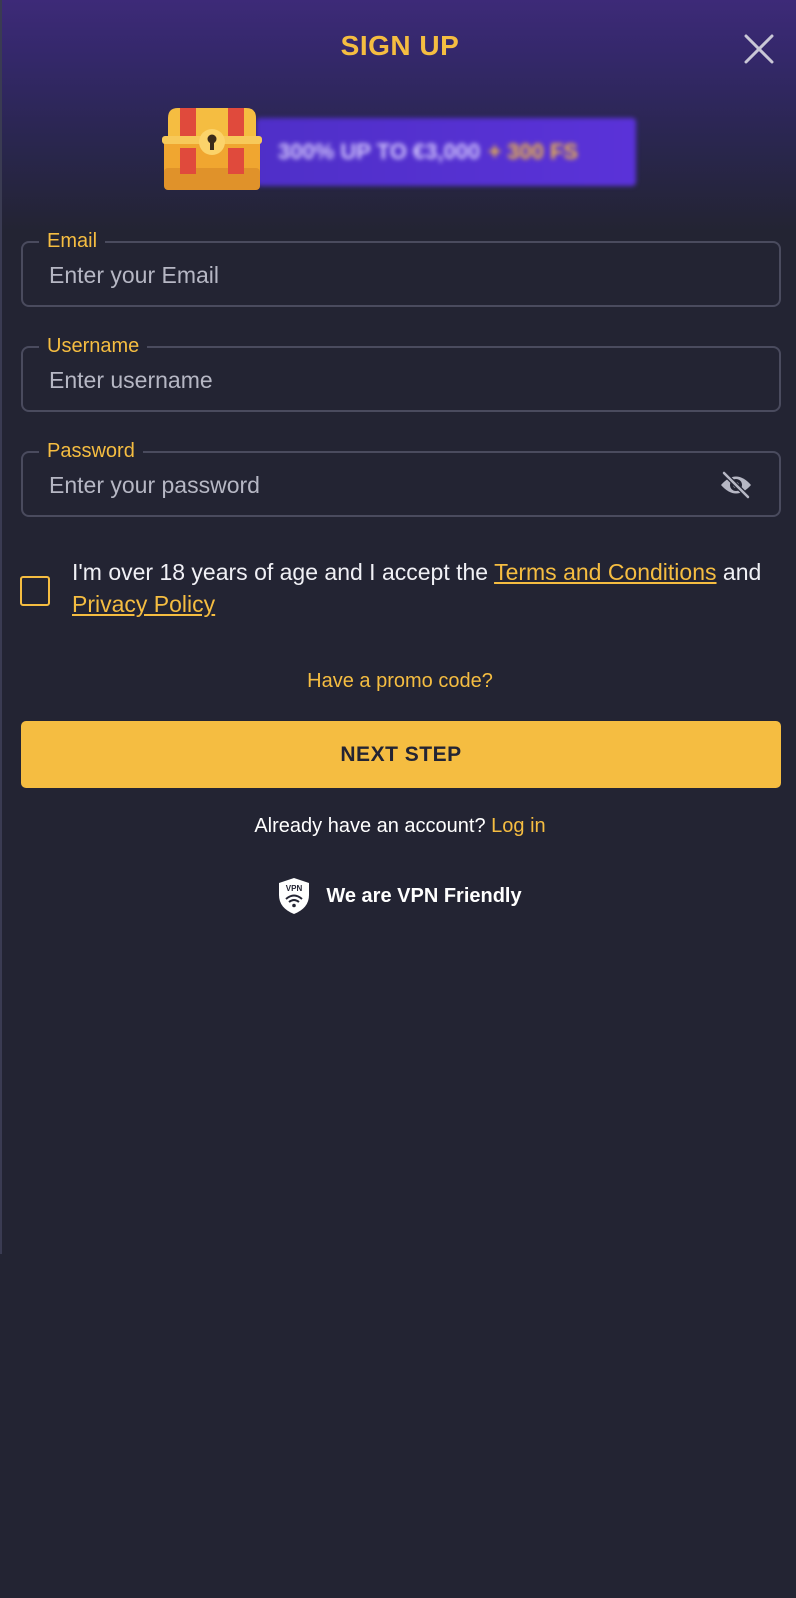 This screenshot has height=1598, width=796. I want to click on next-step-button: NEXT STEP, so click(401, 754).